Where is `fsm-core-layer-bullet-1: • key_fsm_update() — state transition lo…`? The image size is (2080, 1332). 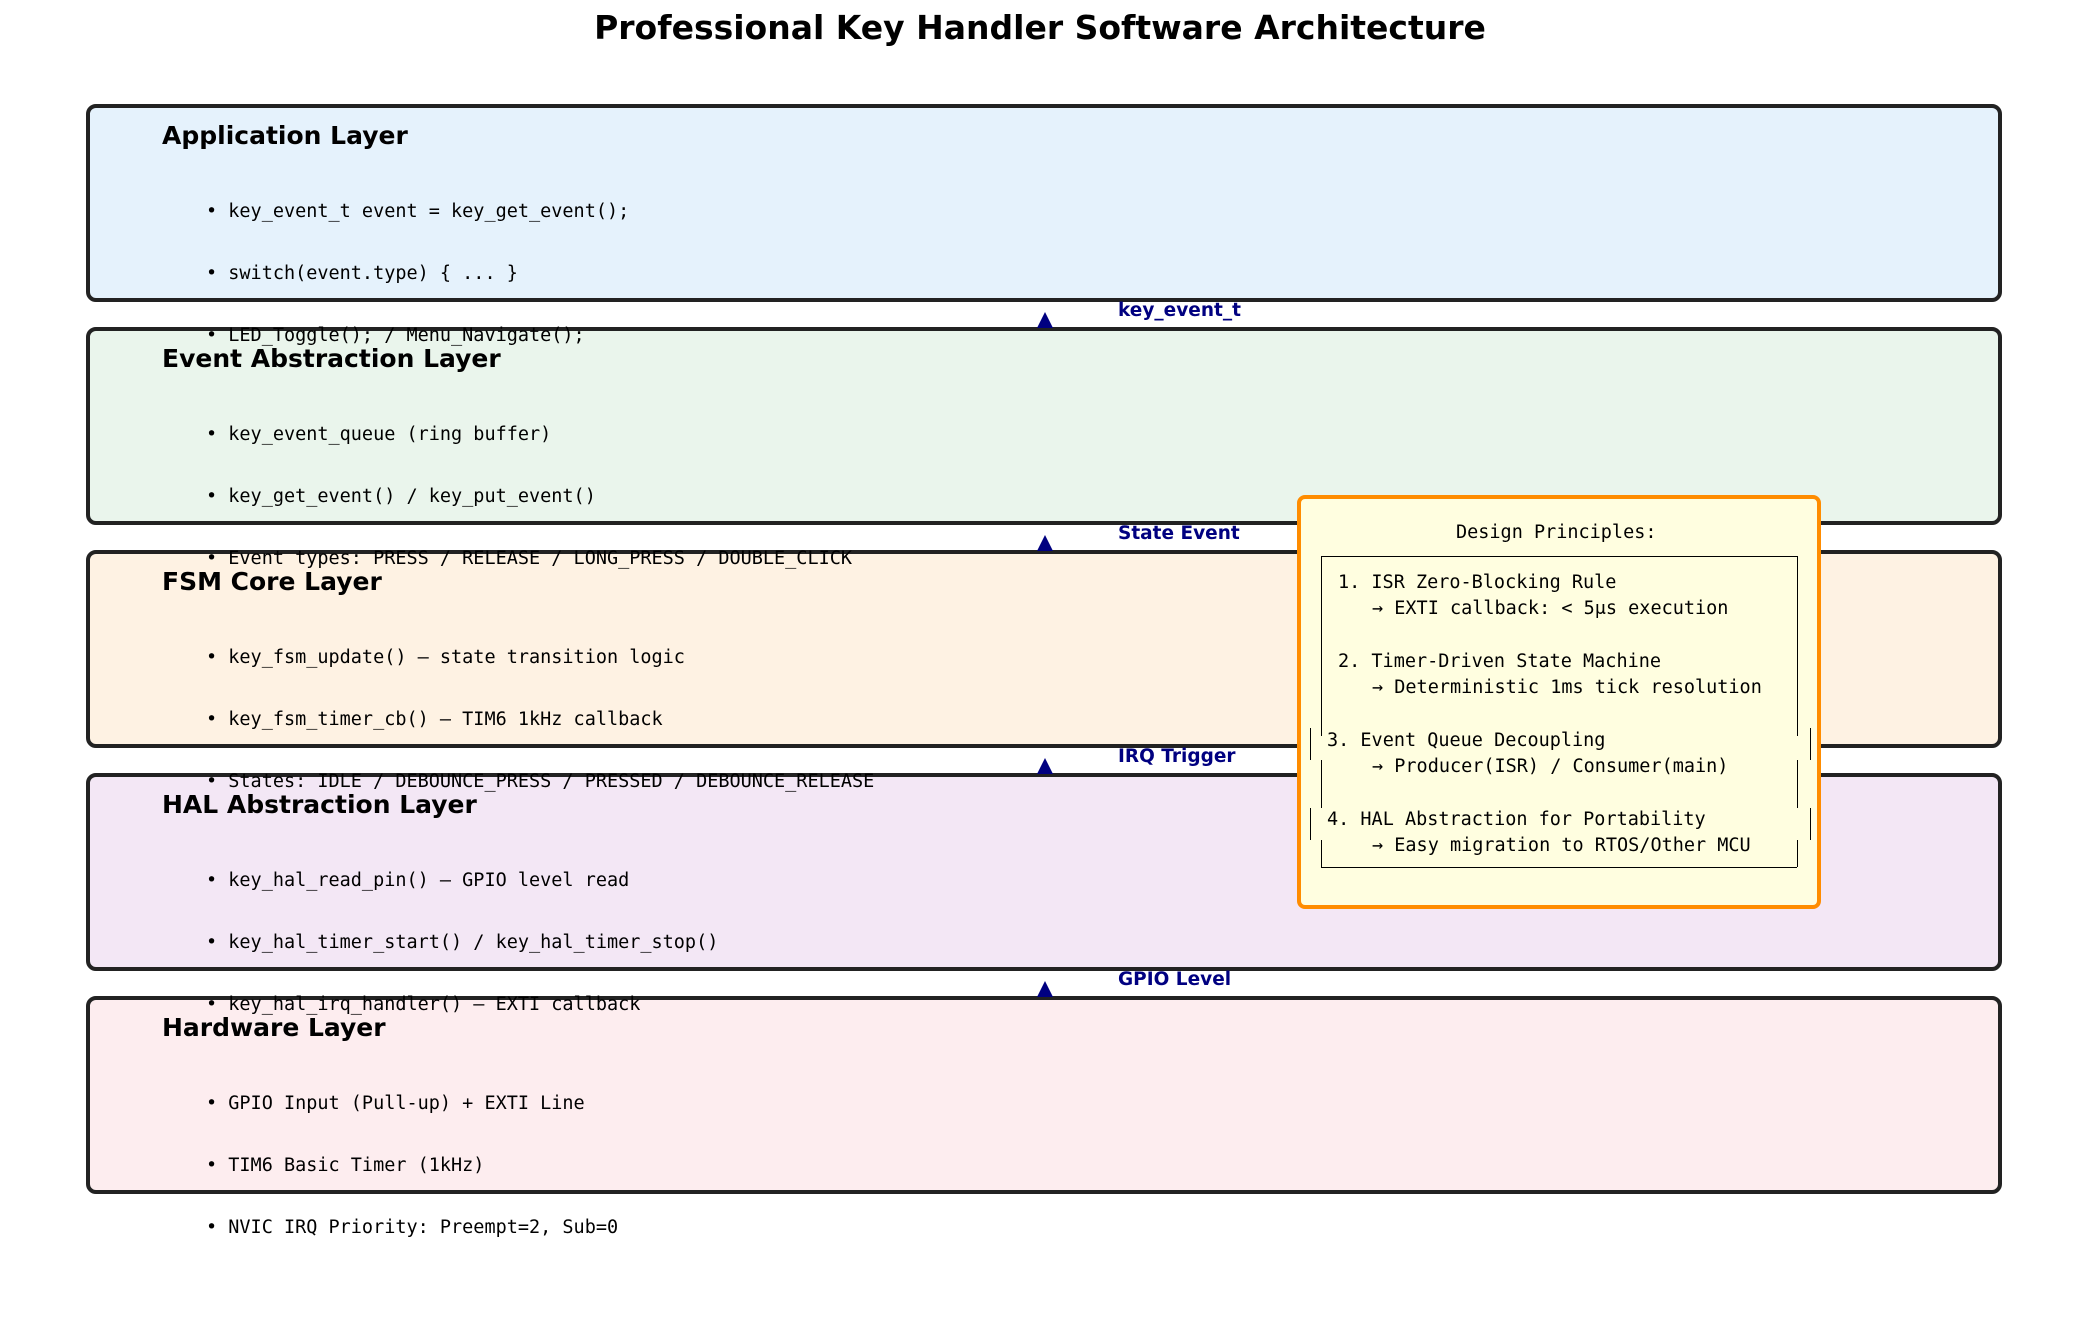
fsm-core-layer-bullet-1: • key_fsm_update() — state transition lo… is located at coordinates (445, 657).